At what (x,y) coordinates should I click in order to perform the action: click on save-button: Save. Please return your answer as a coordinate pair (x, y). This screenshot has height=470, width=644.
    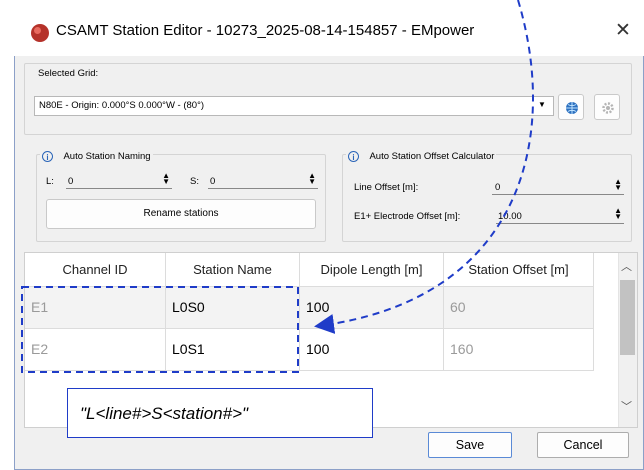
    Looking at the image, I should click on (470, 445).